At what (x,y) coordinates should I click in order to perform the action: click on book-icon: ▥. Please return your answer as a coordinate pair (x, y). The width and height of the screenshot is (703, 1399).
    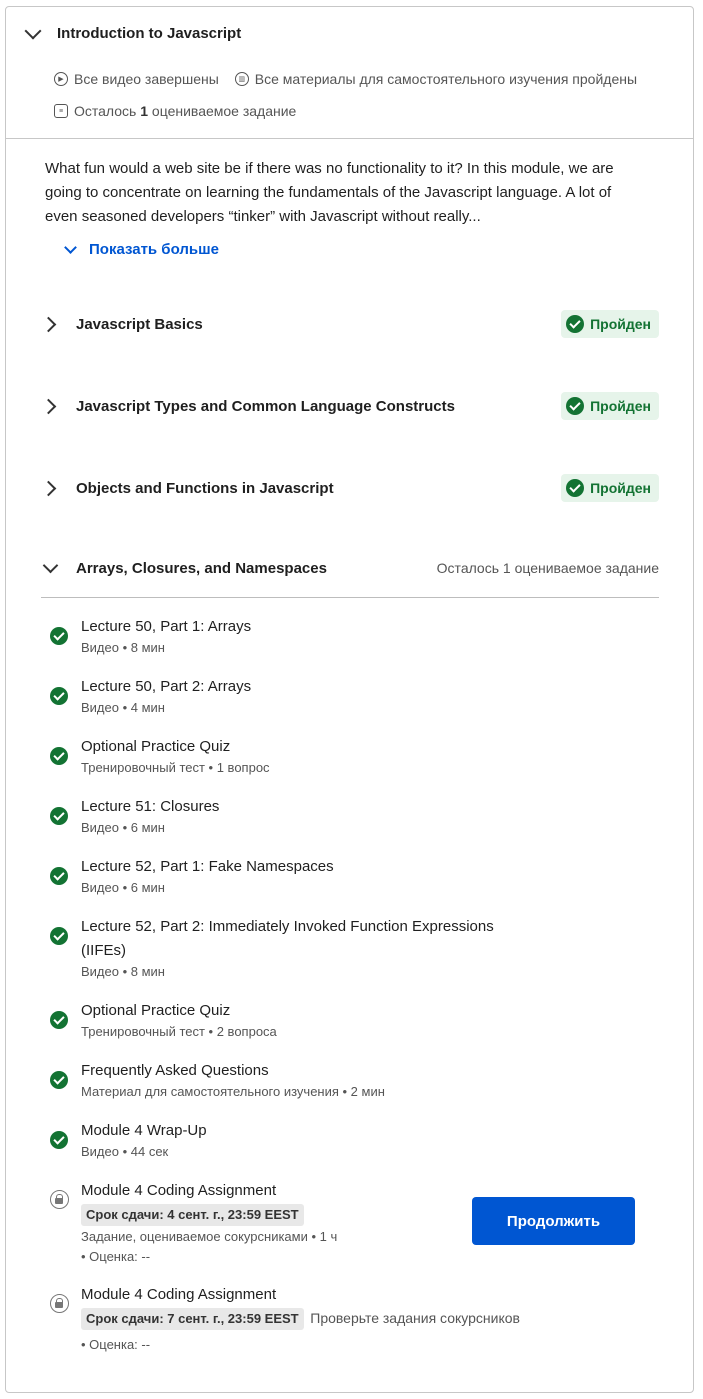
    Looking at the image, I should click on (241, 79).